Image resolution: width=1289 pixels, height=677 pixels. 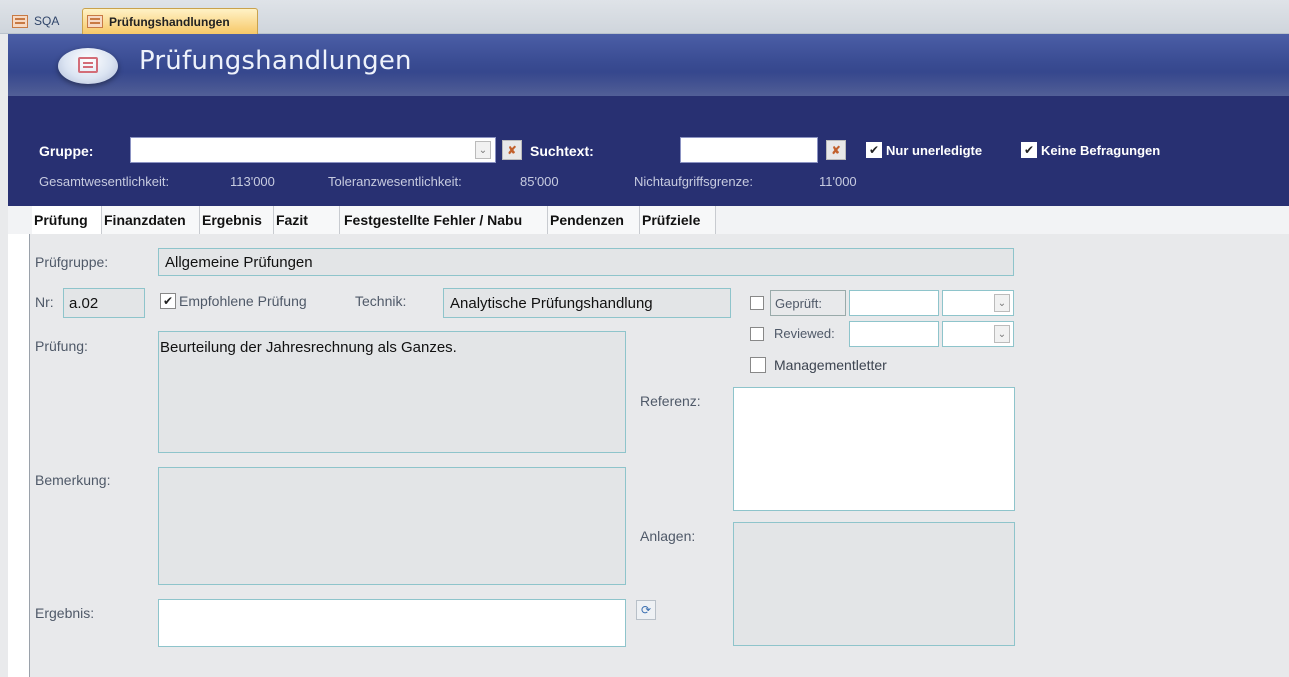 What do you see at coordinates (237, 220) in the screenshot?
I see `tab-ergebnis: Ergebnis` at bounding box center [237, 220].